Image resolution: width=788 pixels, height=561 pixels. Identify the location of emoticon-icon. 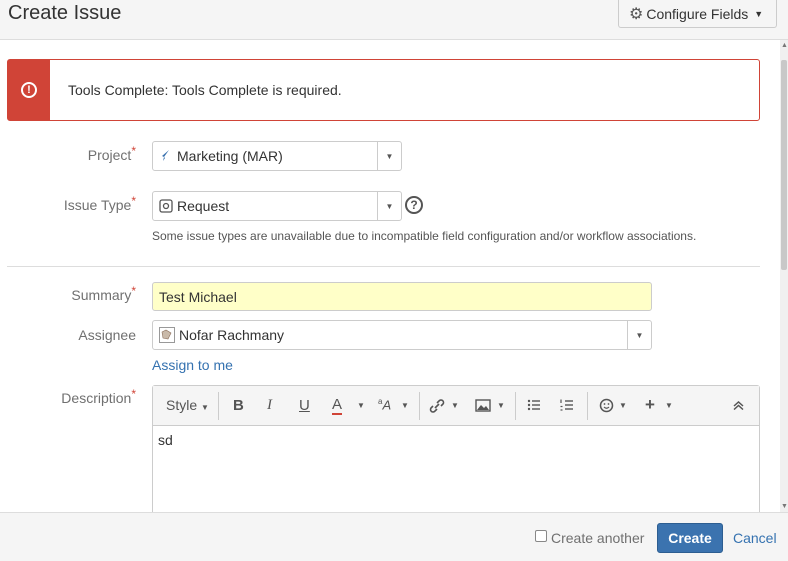
(606, 405).